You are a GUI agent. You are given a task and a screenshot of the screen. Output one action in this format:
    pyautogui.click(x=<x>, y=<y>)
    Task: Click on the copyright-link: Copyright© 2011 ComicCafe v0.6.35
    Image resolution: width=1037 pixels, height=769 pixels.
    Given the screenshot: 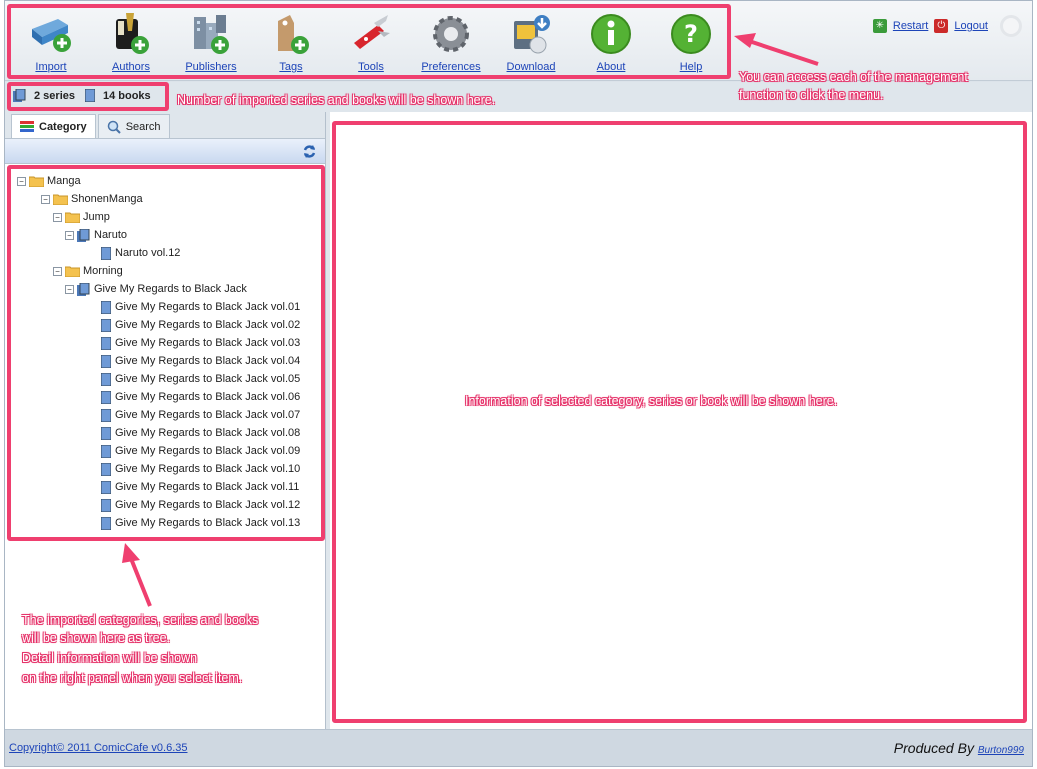 What is the action you would take?
    pyautogui.click(x=98, y=748)
    